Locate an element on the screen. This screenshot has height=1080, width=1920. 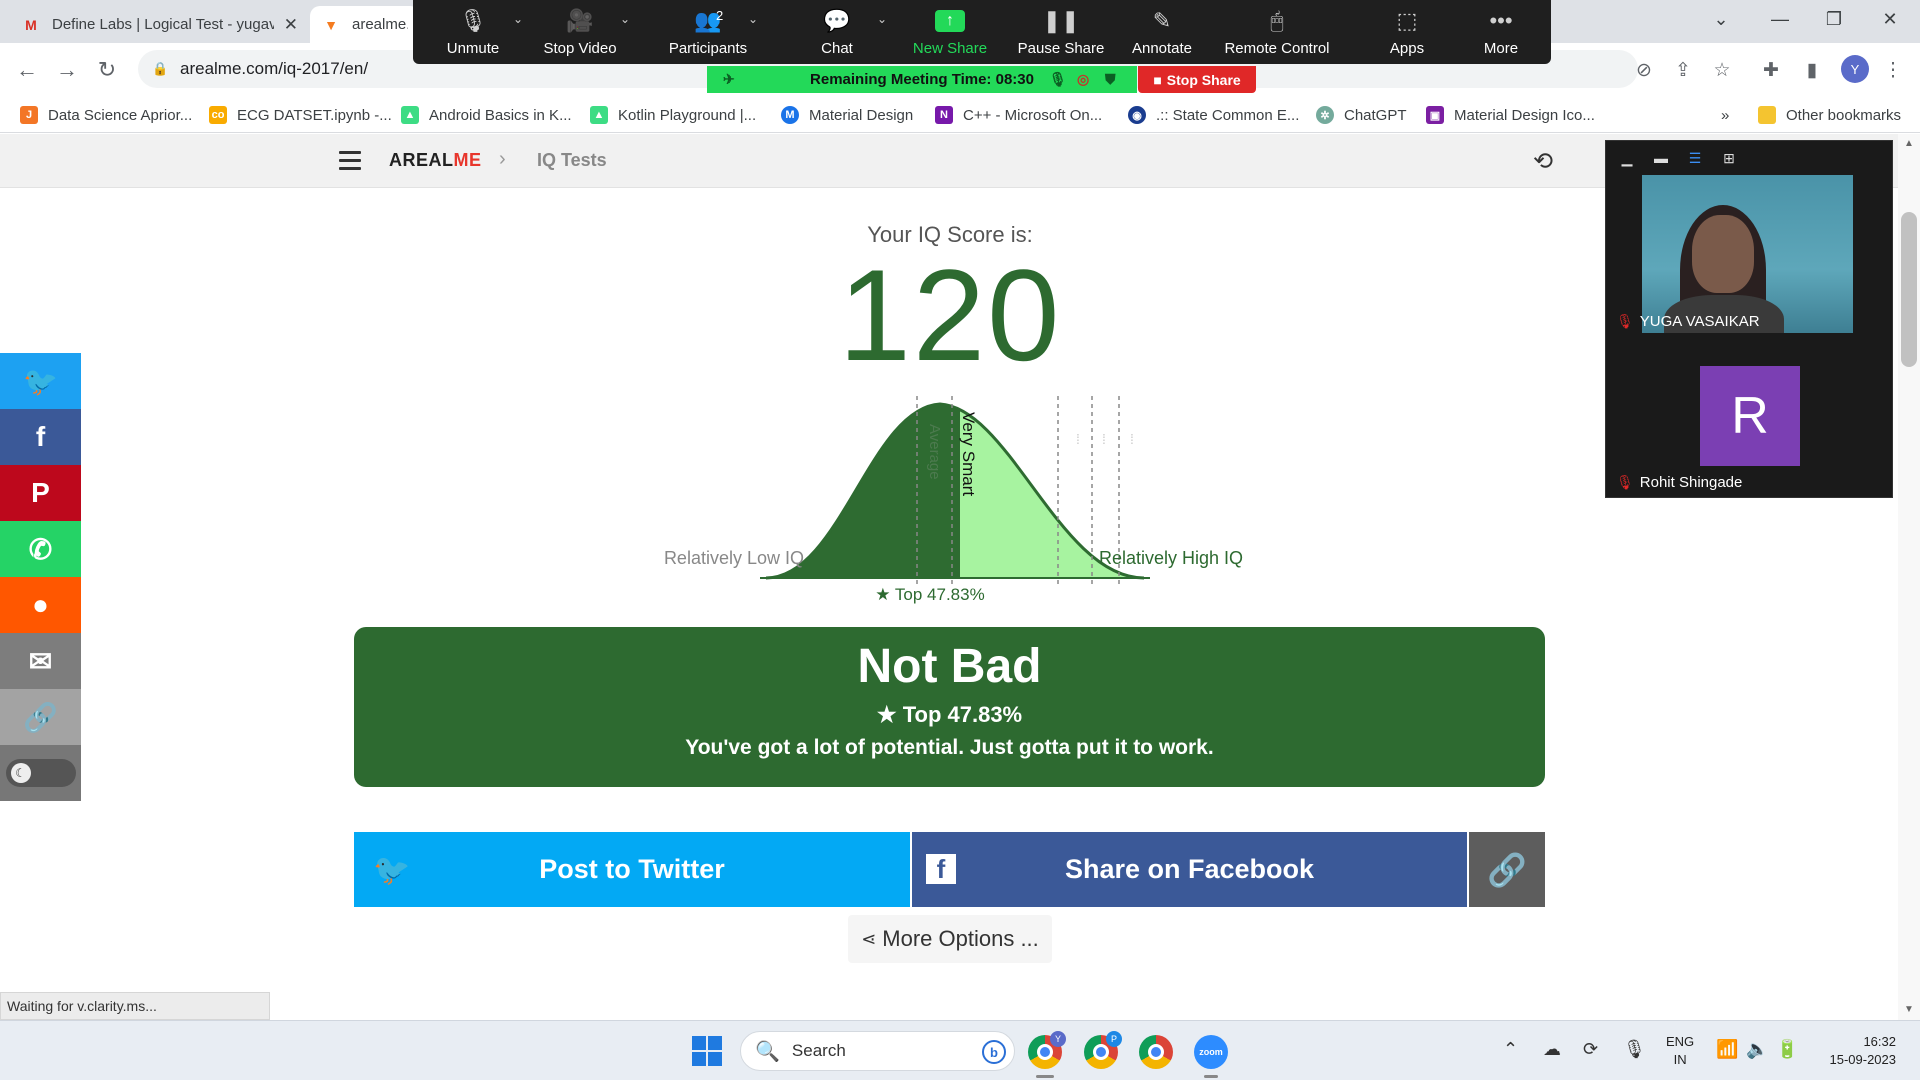
participants-button: 👥 2 Participants ⌄ is located at coordinates (708, 33).